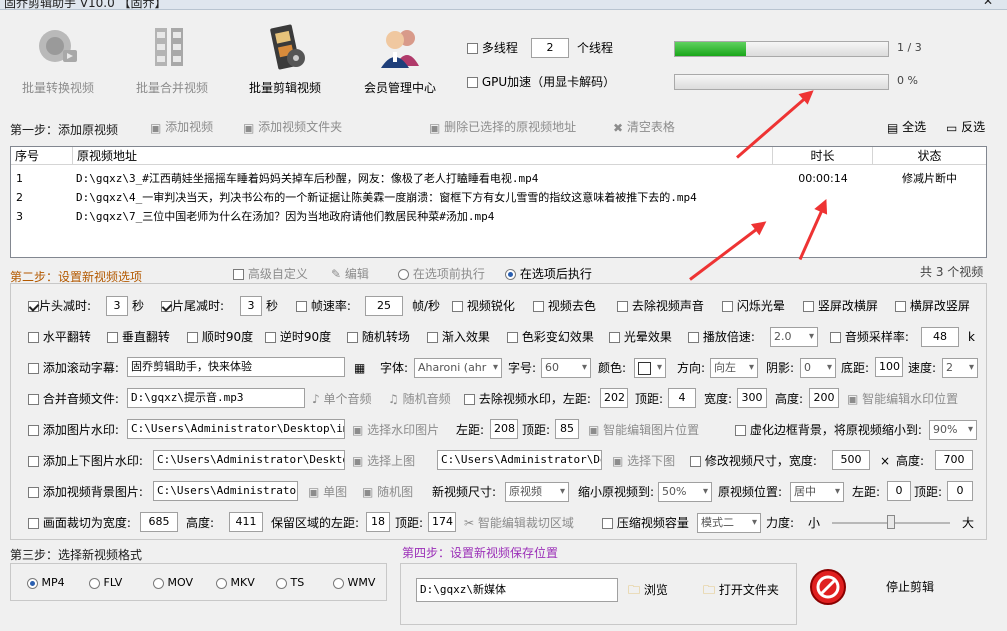 This screenshot has width=1007, height=631. Describe the element at coordinates (906, 127) in the screenshot. I see `select-all-button: ▤ 全选` at that location.